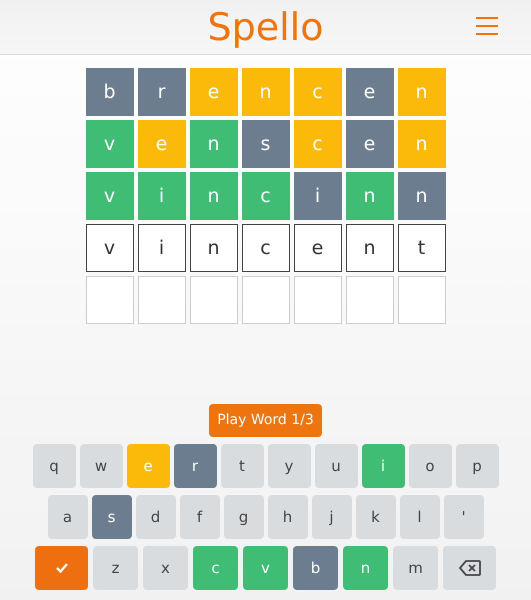 This screenshot has width=531, height=600. Describe the element at coordinates (315, 568) in the screenshot. I see `letter-key: b` at that location.